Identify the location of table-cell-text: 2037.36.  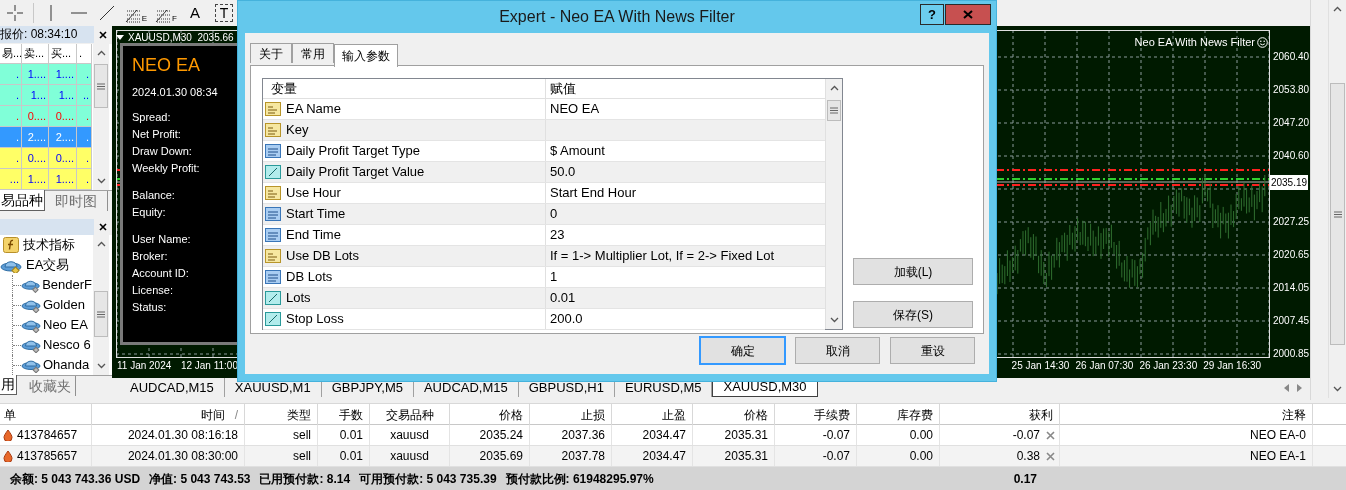
(583, 435).